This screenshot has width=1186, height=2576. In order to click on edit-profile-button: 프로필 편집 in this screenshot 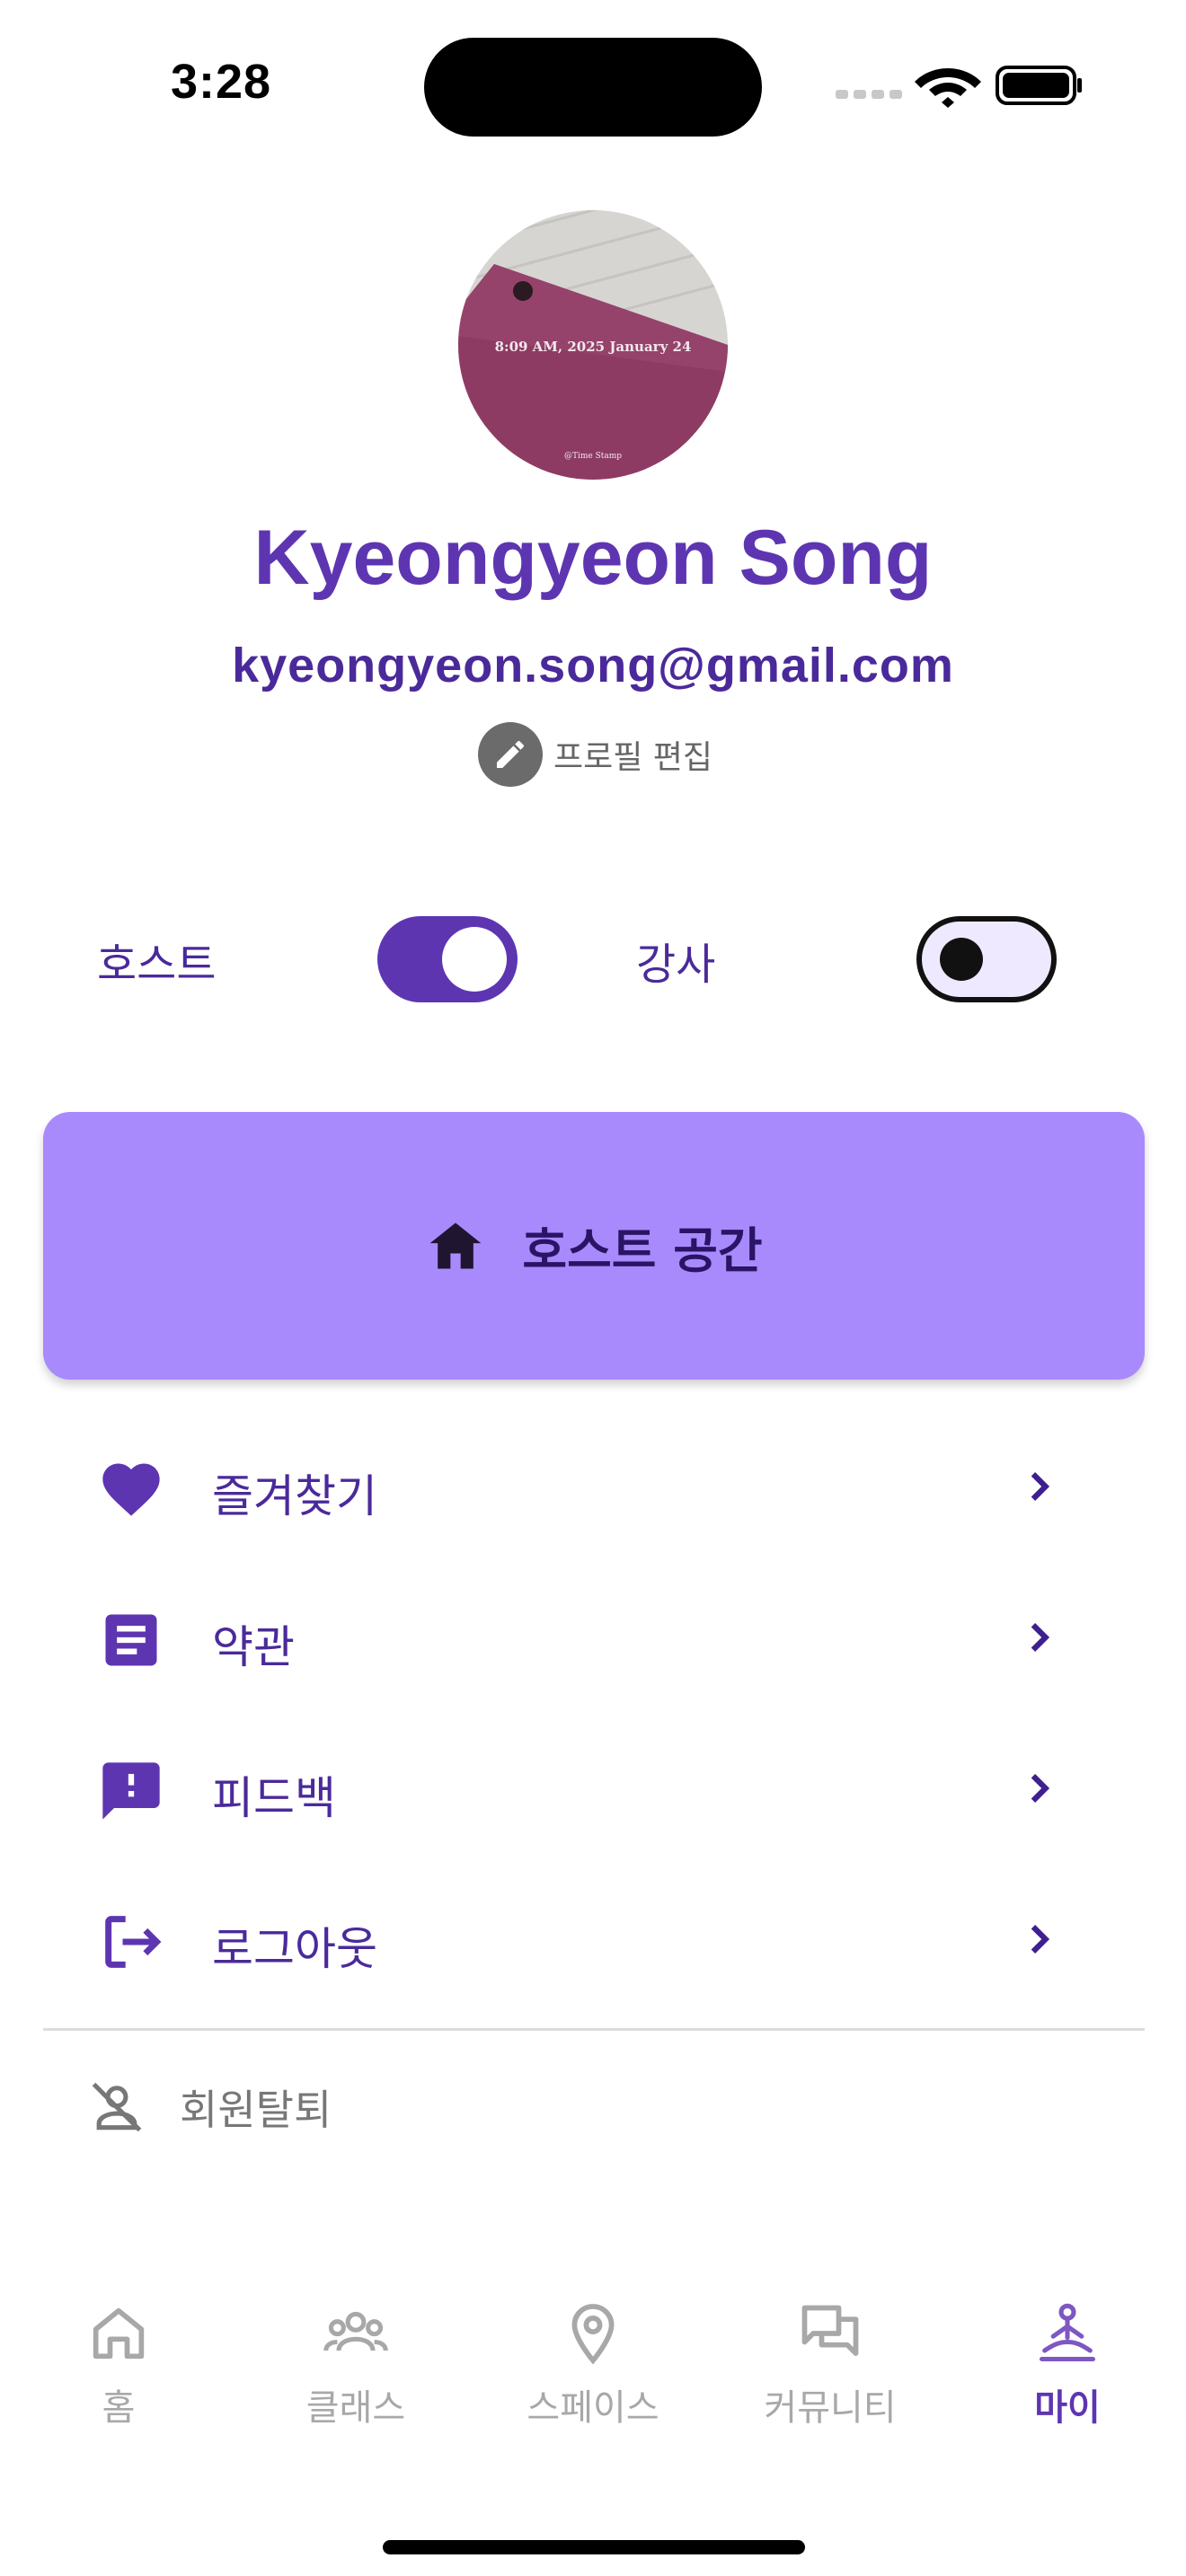, I will do `click(595, 754)`.